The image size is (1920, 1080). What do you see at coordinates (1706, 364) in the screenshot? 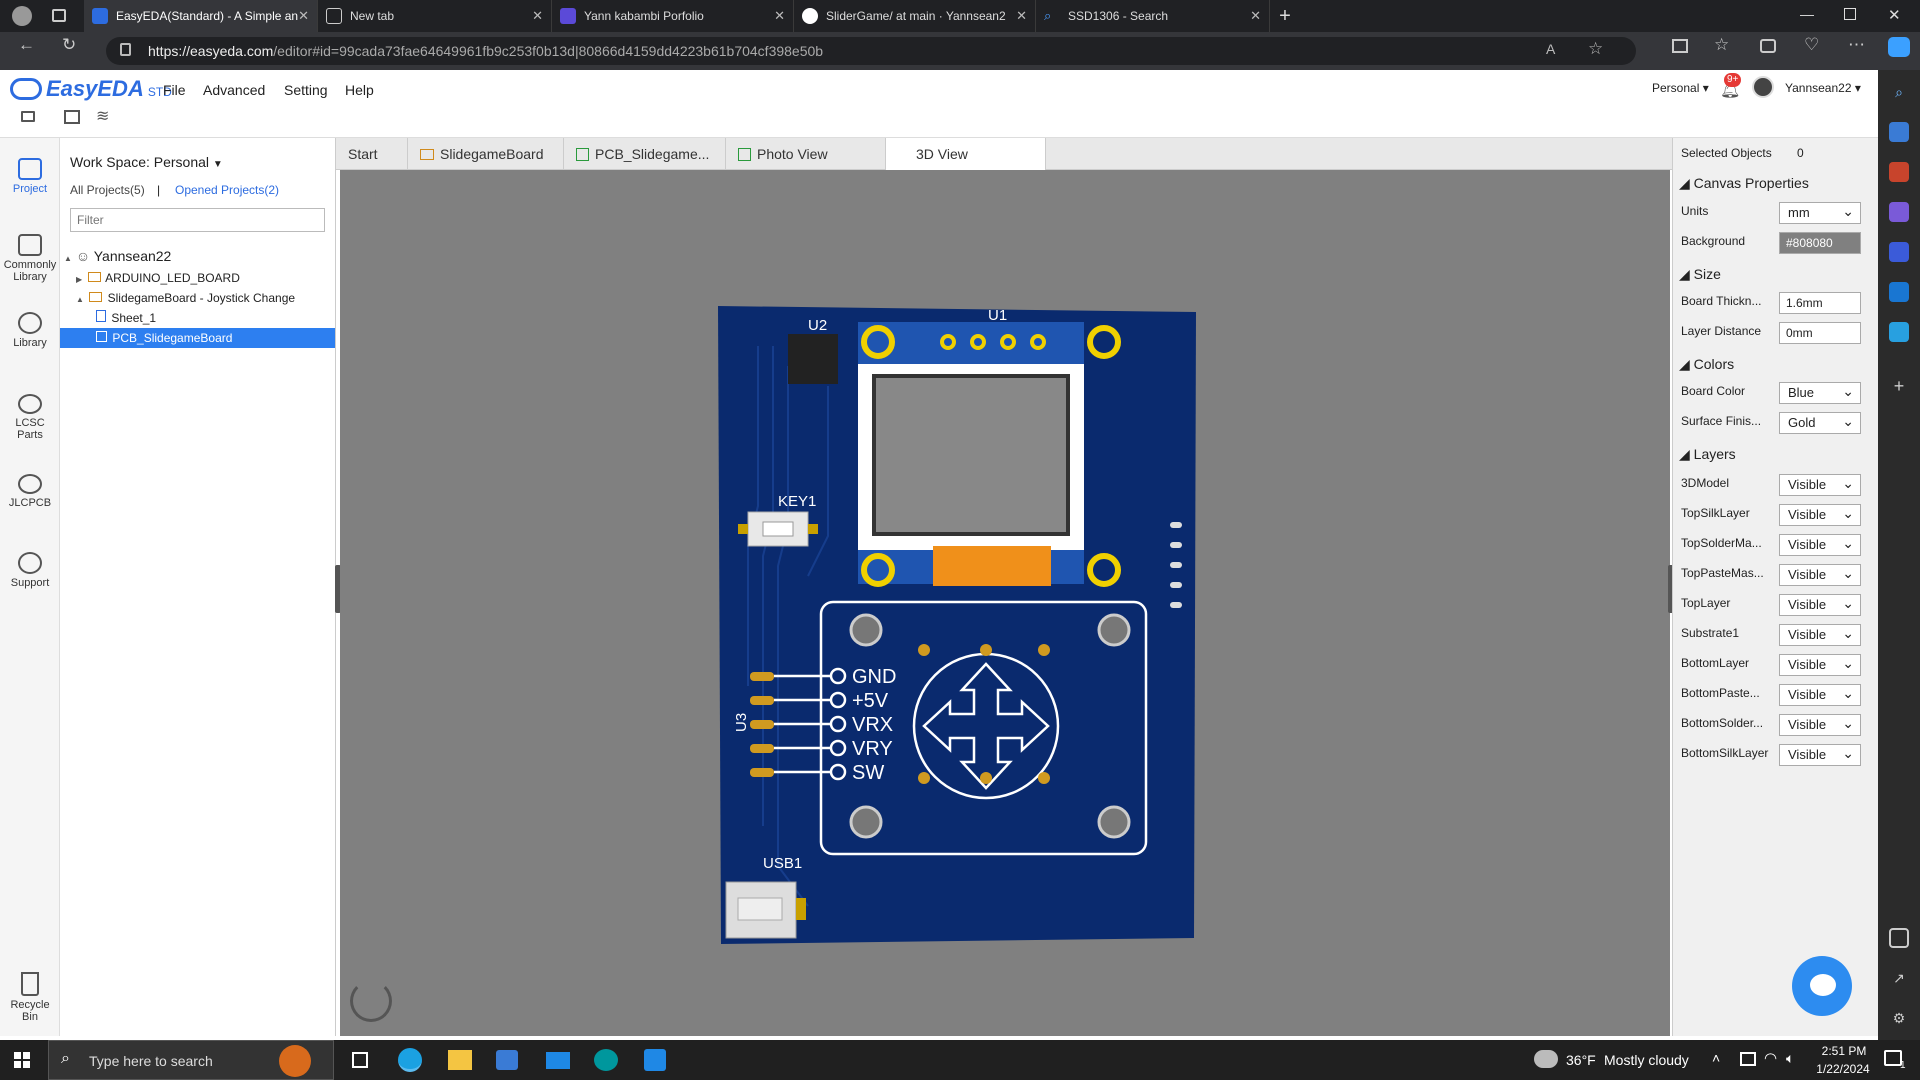
I see `section-colors: ◢ Colors` at bounding box center [1706, 364].